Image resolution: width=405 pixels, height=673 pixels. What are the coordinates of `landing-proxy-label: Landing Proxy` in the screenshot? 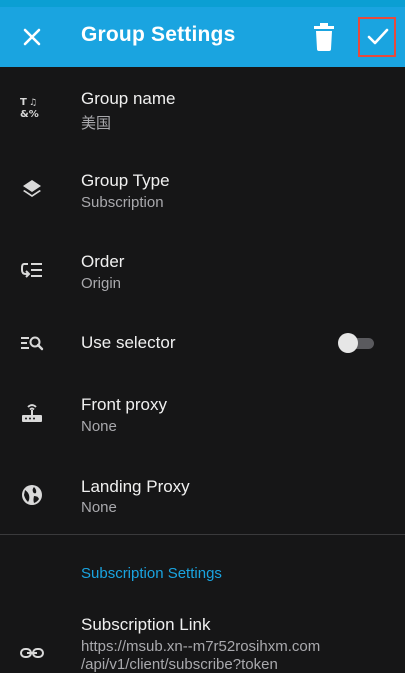 It's located at (135, 486).